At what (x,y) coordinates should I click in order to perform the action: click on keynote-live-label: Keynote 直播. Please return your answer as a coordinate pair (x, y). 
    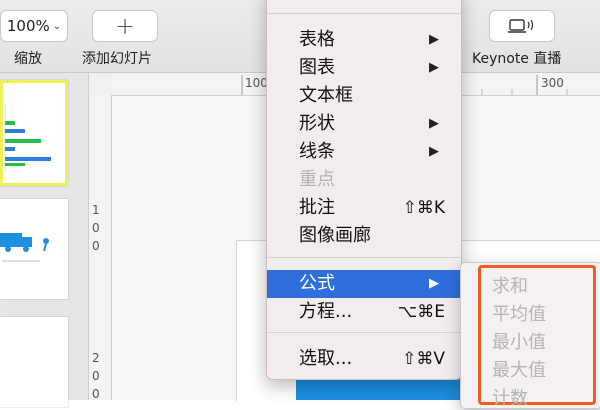
    Looking at the image, I should click on (517, 59).